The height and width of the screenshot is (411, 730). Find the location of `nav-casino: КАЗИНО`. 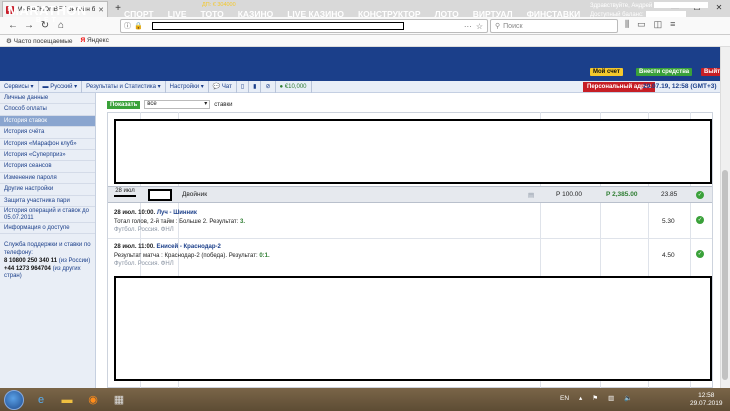

nav-casino: КАЗИНО is located at coordinates (256, 14).